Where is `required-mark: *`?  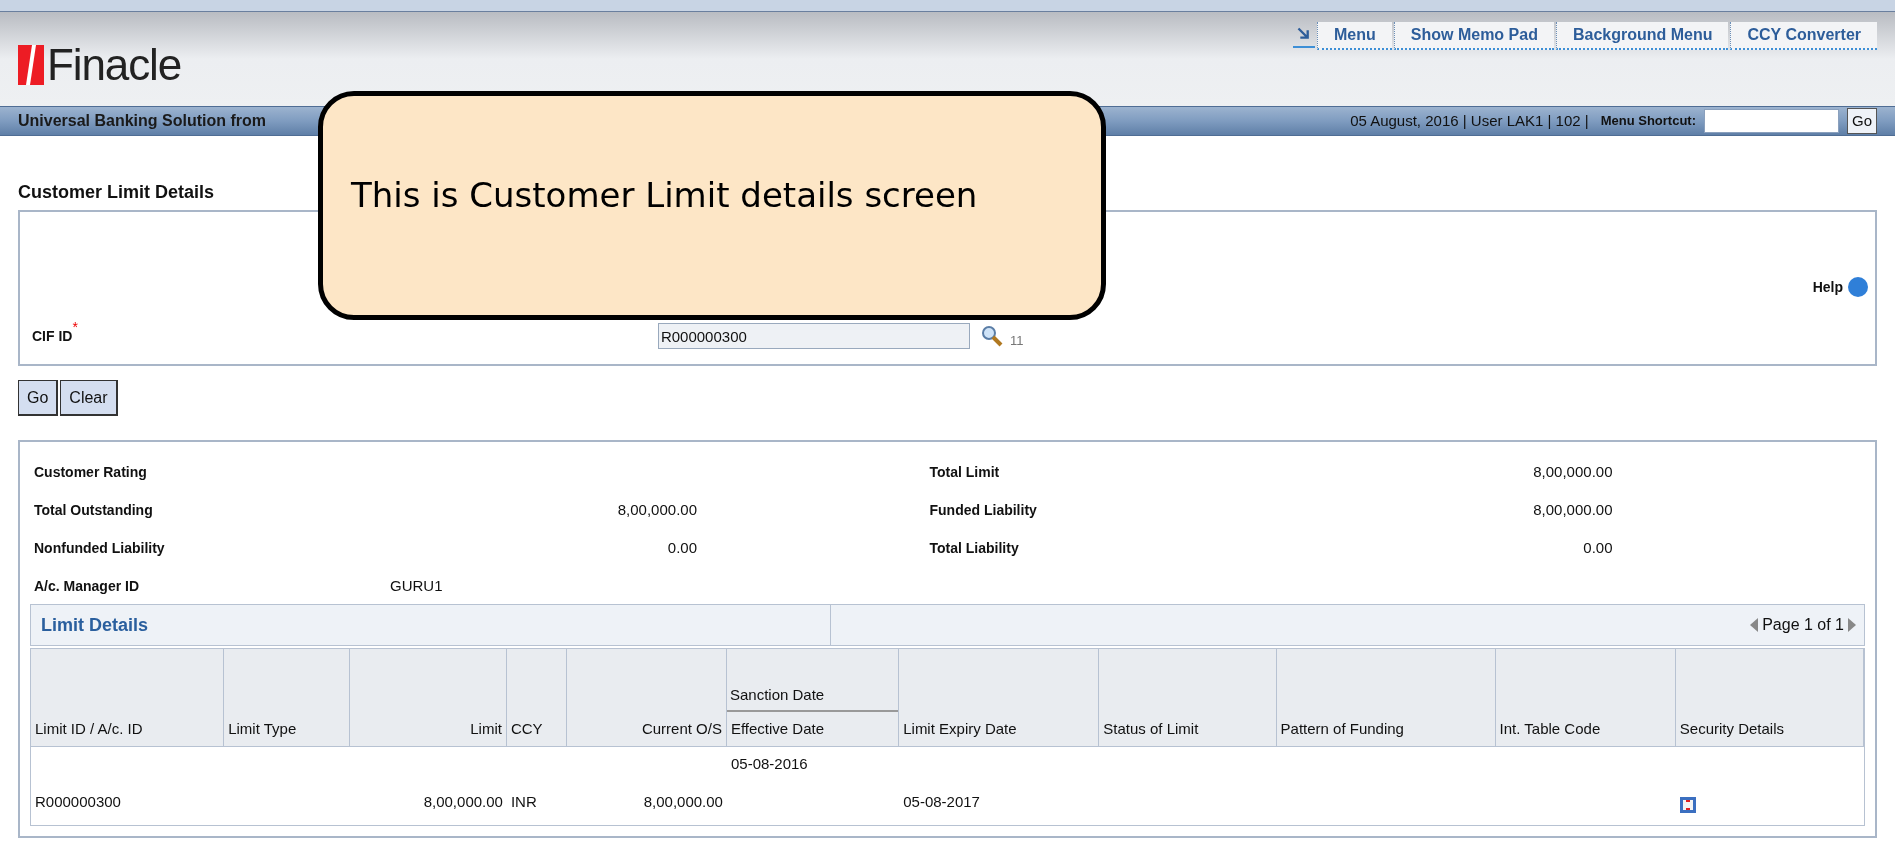 required-mark: * is located at coordinates (75, 327).